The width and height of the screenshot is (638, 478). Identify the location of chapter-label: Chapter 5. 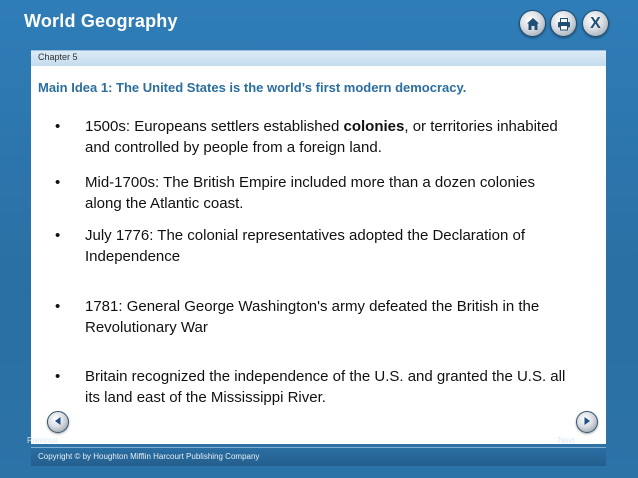
(58, 57).